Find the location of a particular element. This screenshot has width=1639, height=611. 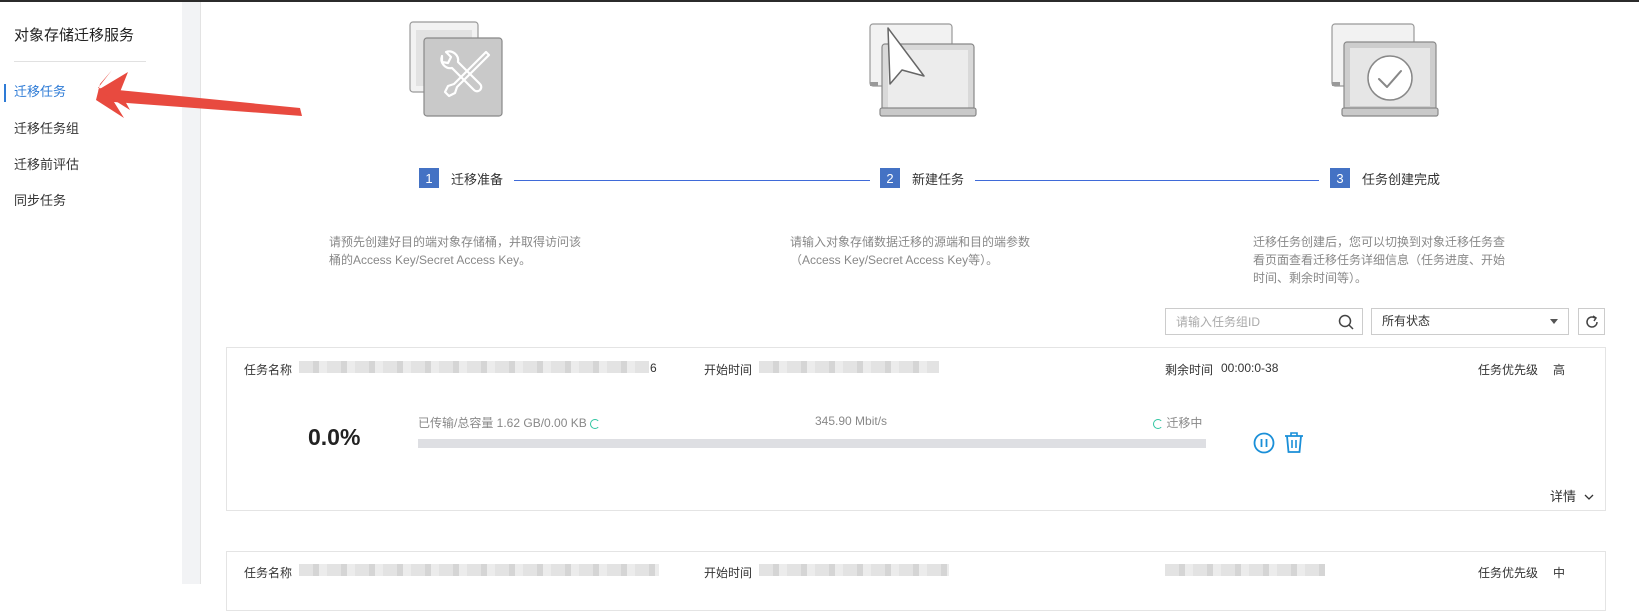

sidebar-title: 对象存储迁移服务 is located at coordinates (74, 35).